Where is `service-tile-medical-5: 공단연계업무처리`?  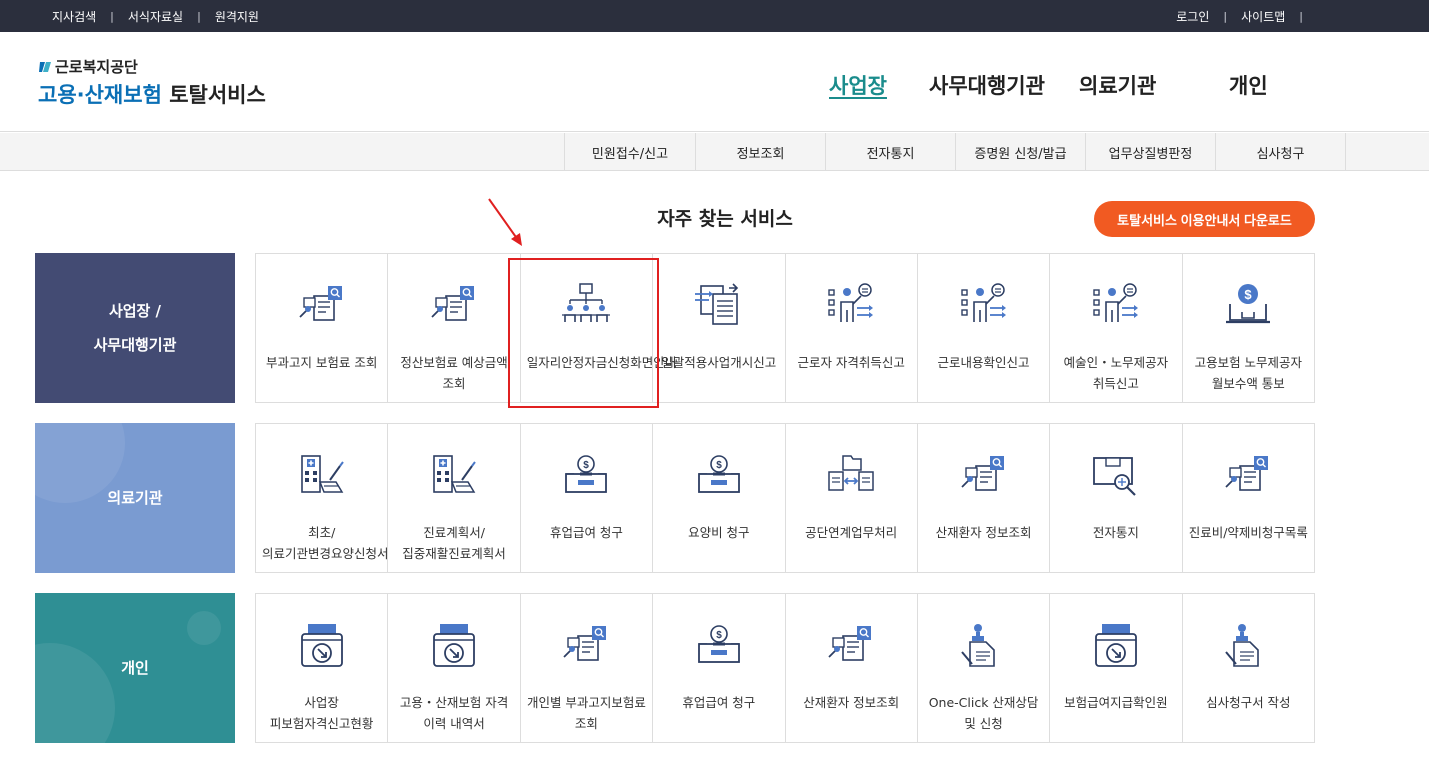
service-tile-medical-5: 공단연계업무처리 is located at coordinates (851, 498).